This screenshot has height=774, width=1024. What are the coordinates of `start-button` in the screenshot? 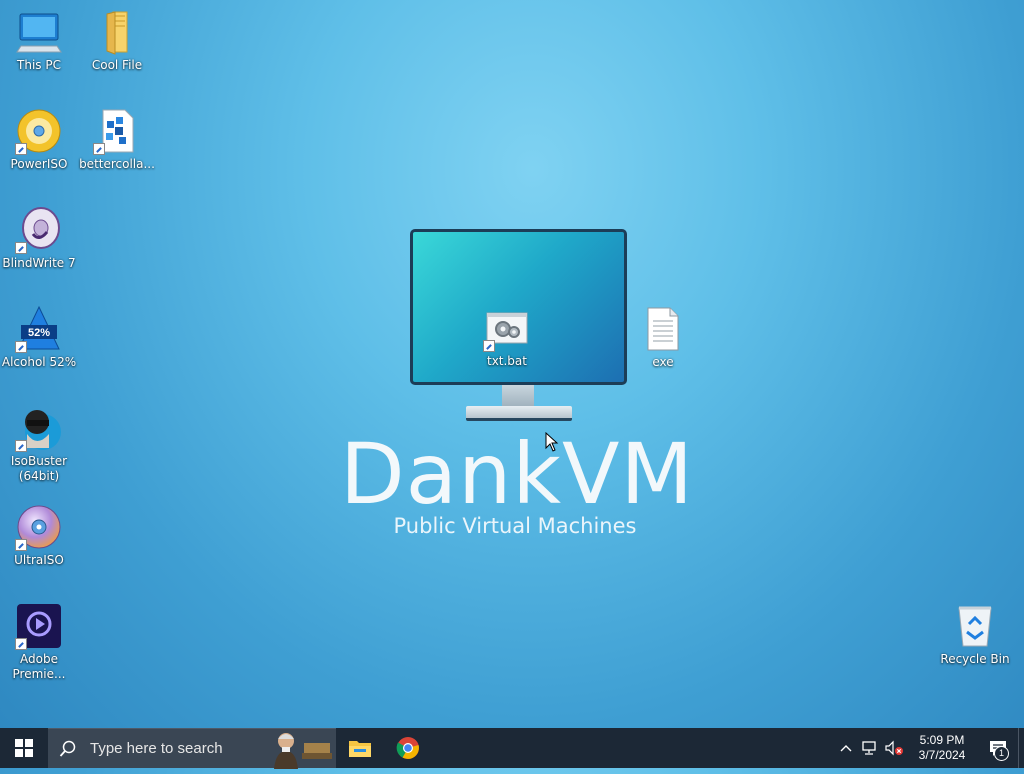 It's located at (24, 748).